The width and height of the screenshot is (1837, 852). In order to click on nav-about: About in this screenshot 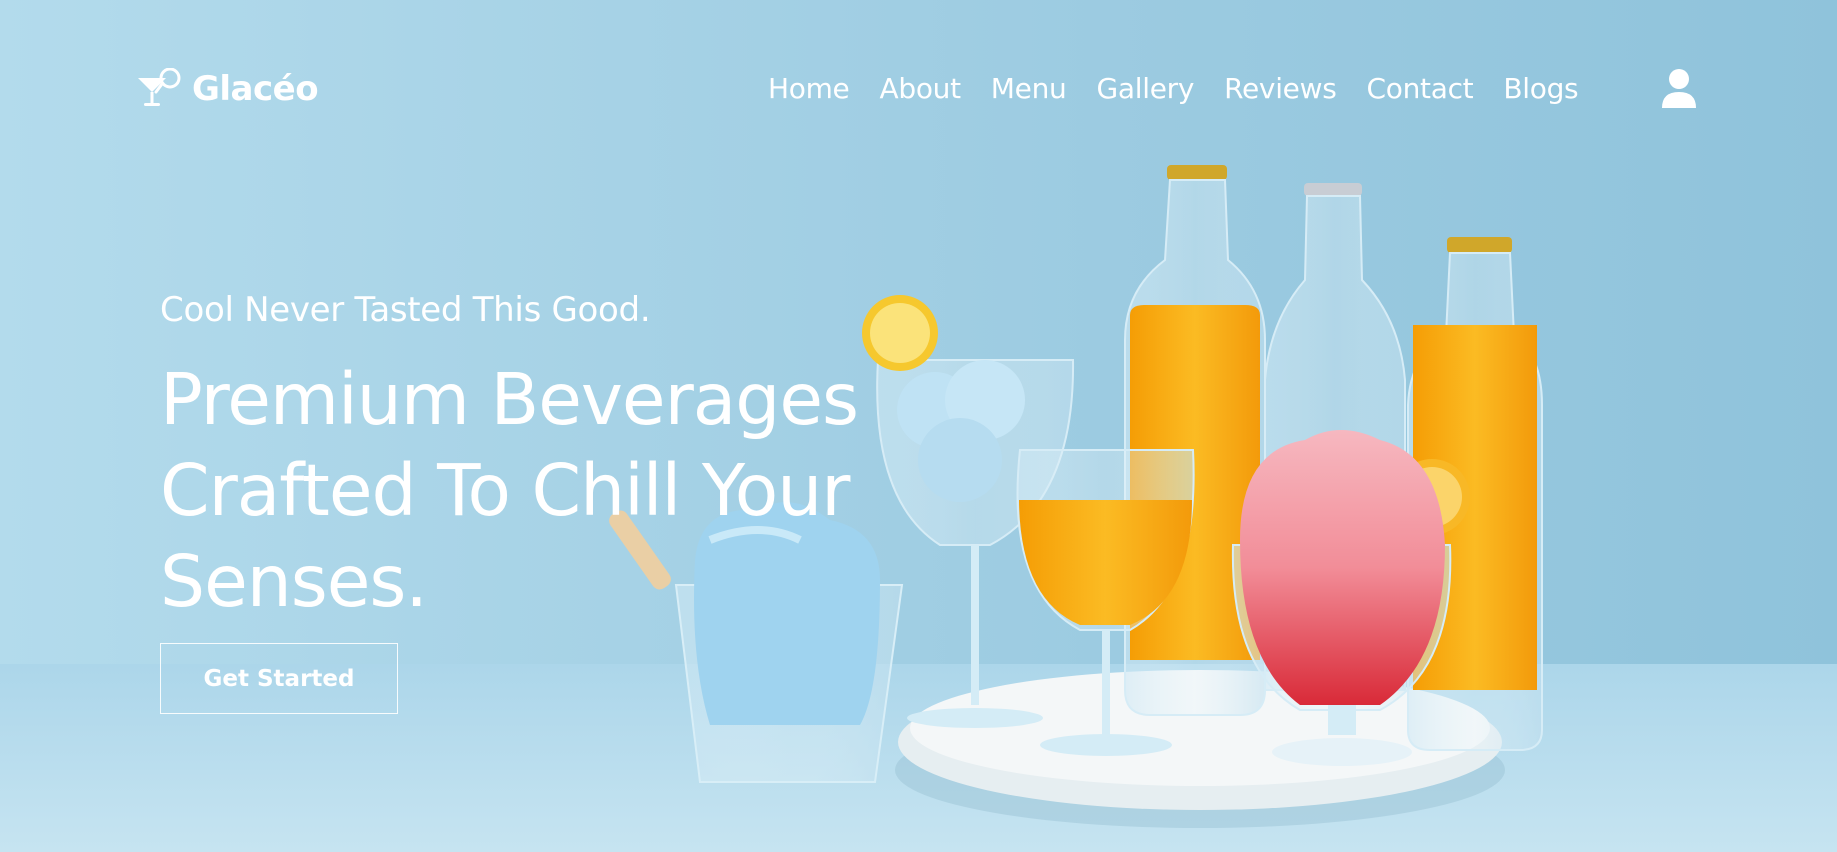, I will do `click(921, 88)`.